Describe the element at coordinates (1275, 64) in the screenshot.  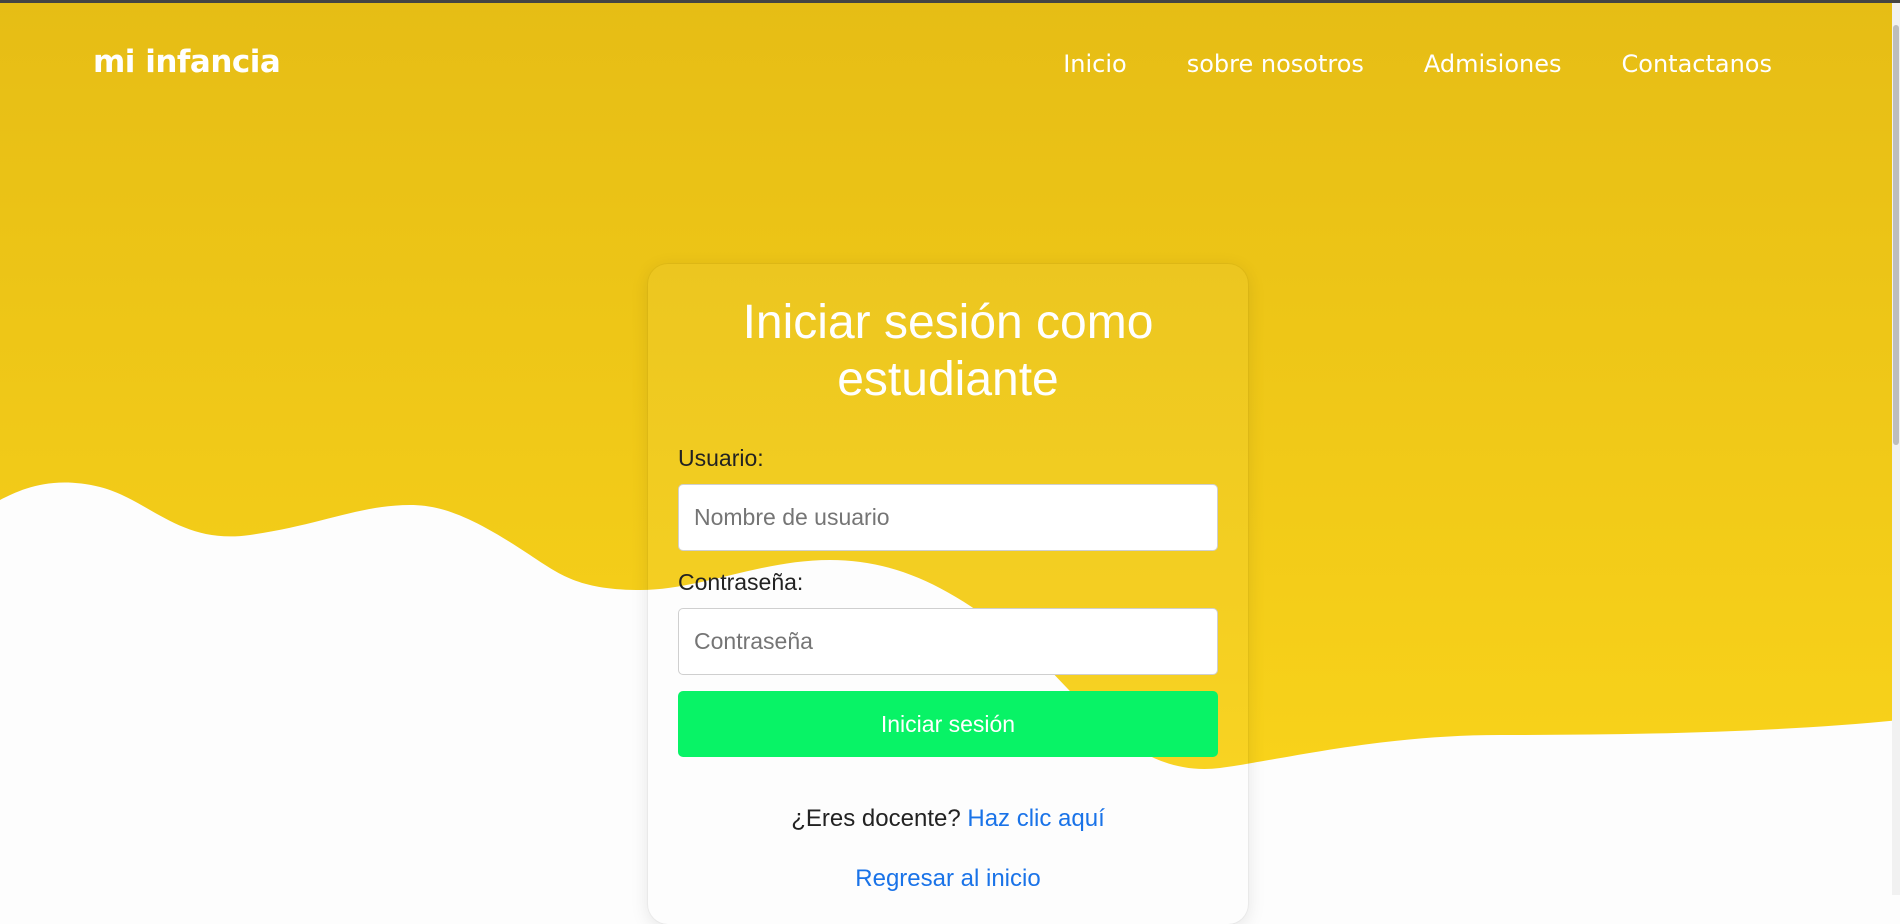
I see `nav-link-sobre-nosotros: sobre nosotros` at that location.